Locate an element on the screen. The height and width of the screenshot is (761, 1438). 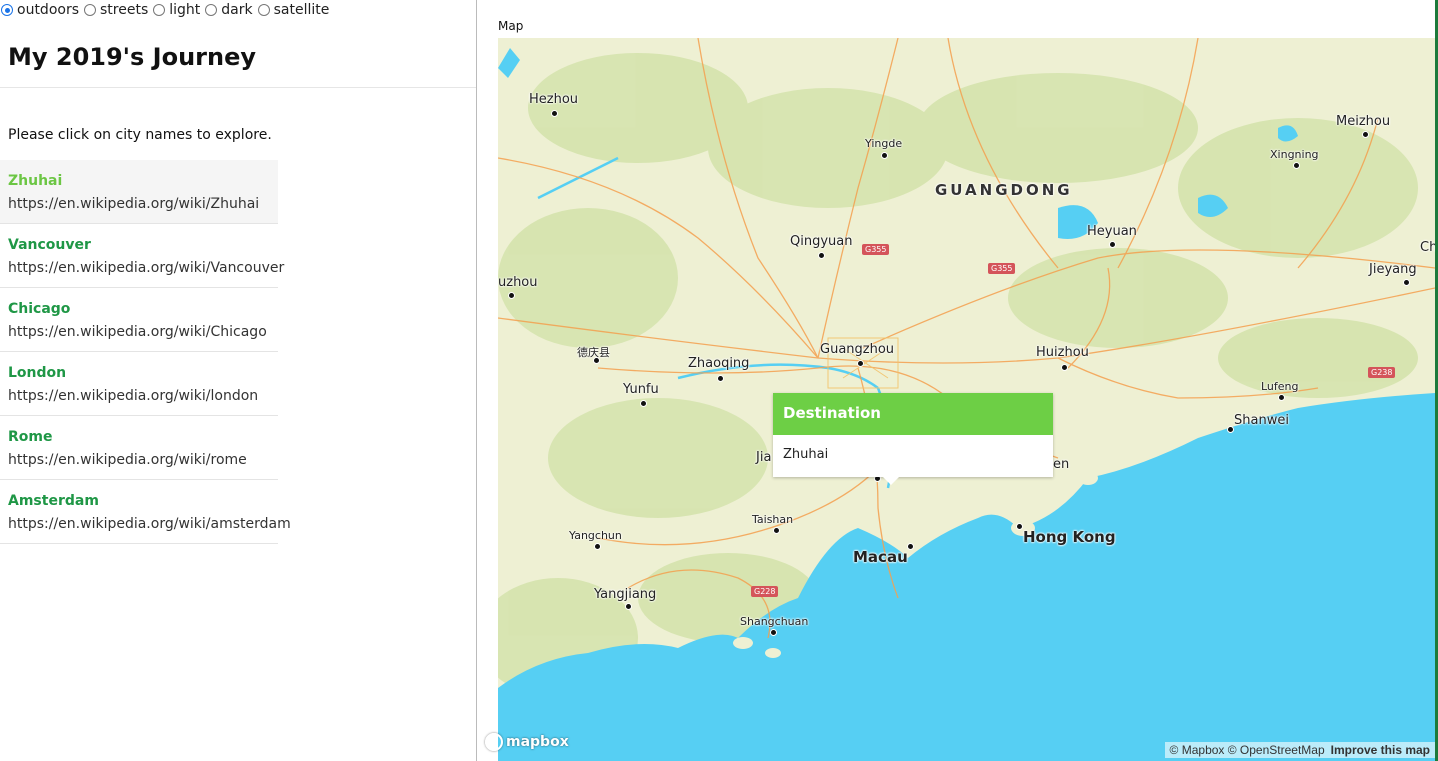
improve-map-link: Improve this map is located at coordinates (1380, 750).